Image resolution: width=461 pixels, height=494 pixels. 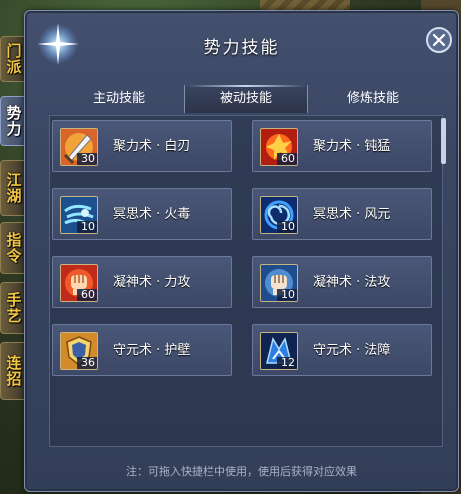 I want to click on skill-card: 60 聚力术 · 钝猛, so click(x=342, y=146).